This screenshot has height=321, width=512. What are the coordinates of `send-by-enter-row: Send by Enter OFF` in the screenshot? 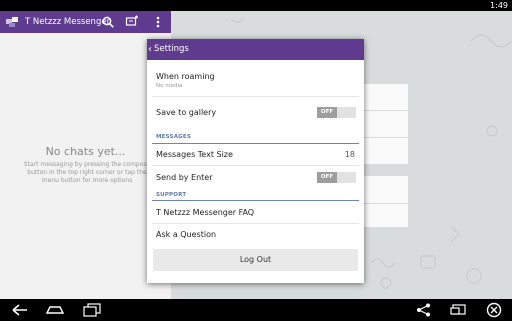 It's located at (255, 178).